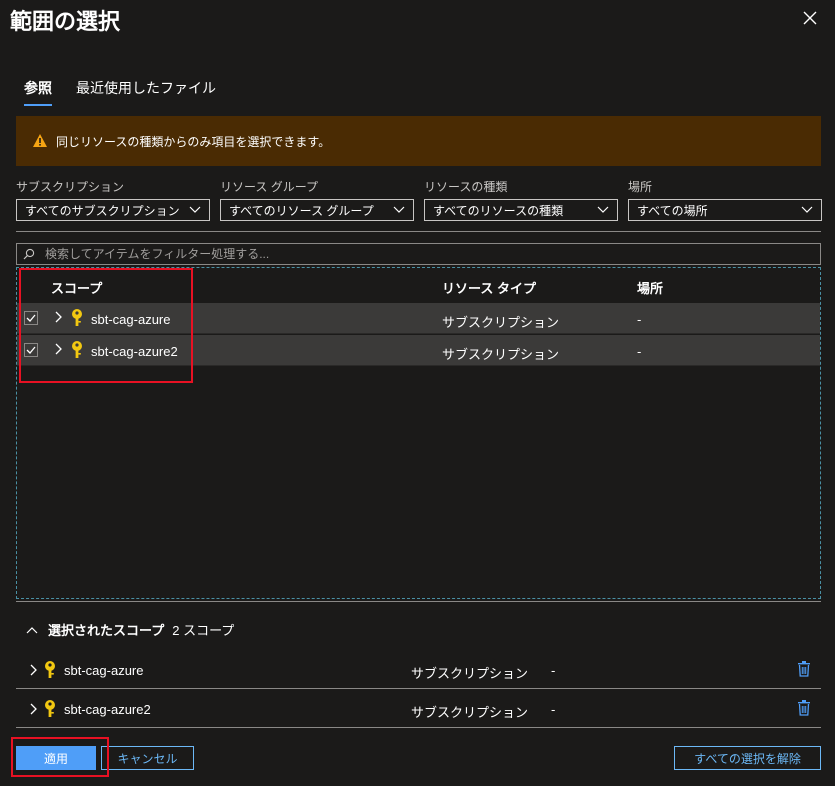 This screenshot has width=835, height=786. I want to click on warning-banner: 同じリソースの種類からのみ項目を選択できます。, so click(418, 141).